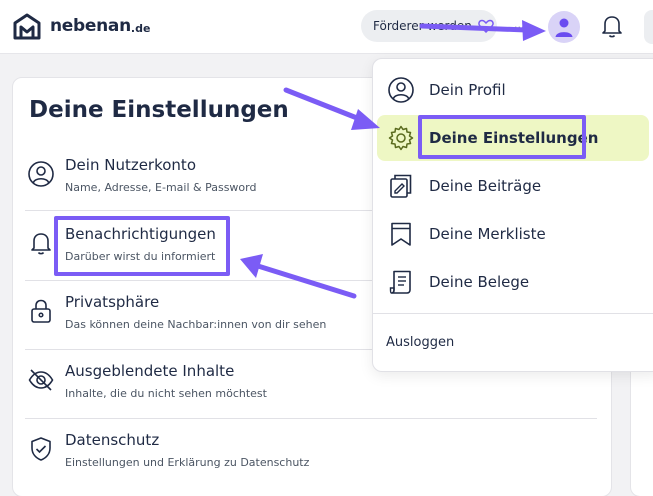 The width and height of the screenshot is (653, 496). Describe the element at coordinates (502, 137) in the screenshot. I see `settings-highlight-box` at that location.